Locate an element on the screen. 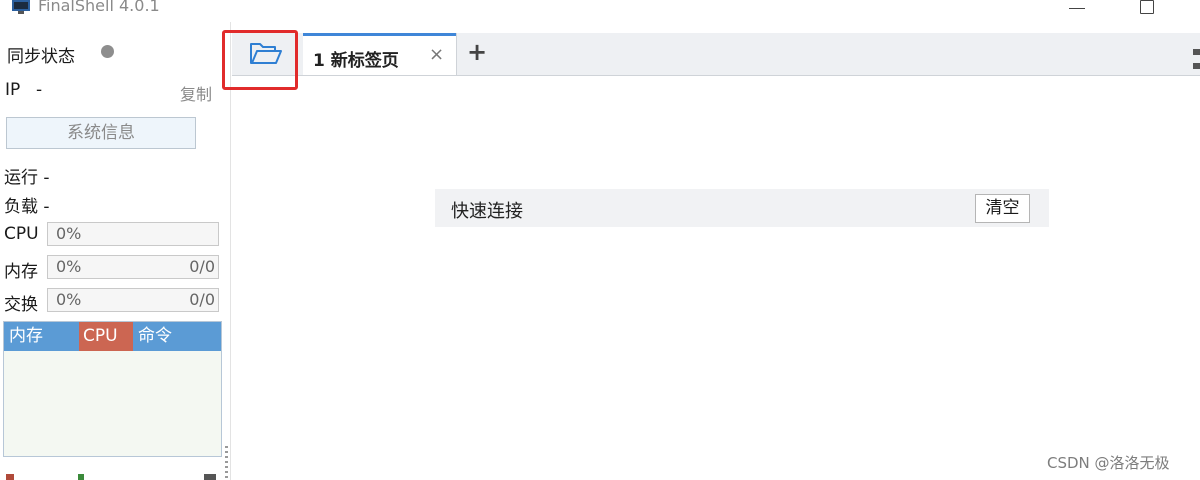 This screenshot has width=1200, height=480. memory-percent: 0% is located at coordinates (69, 266).